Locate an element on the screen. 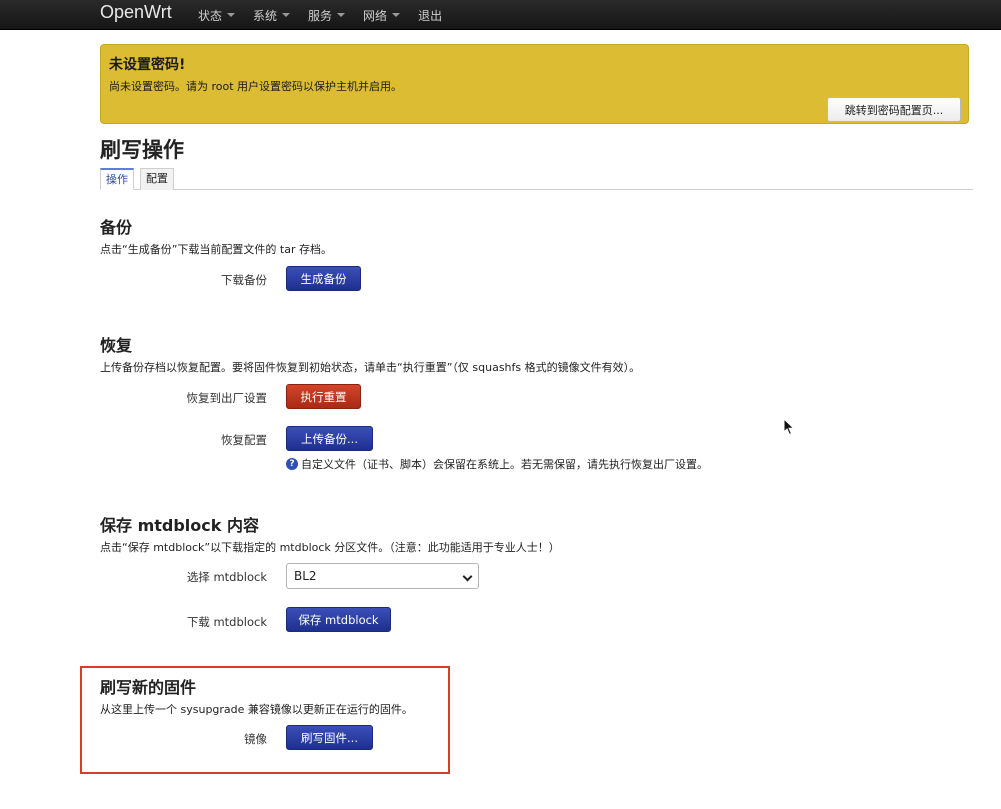 The image size is (1001, 809). nav-item-services: 服务 is located at coordinates (327, 15).